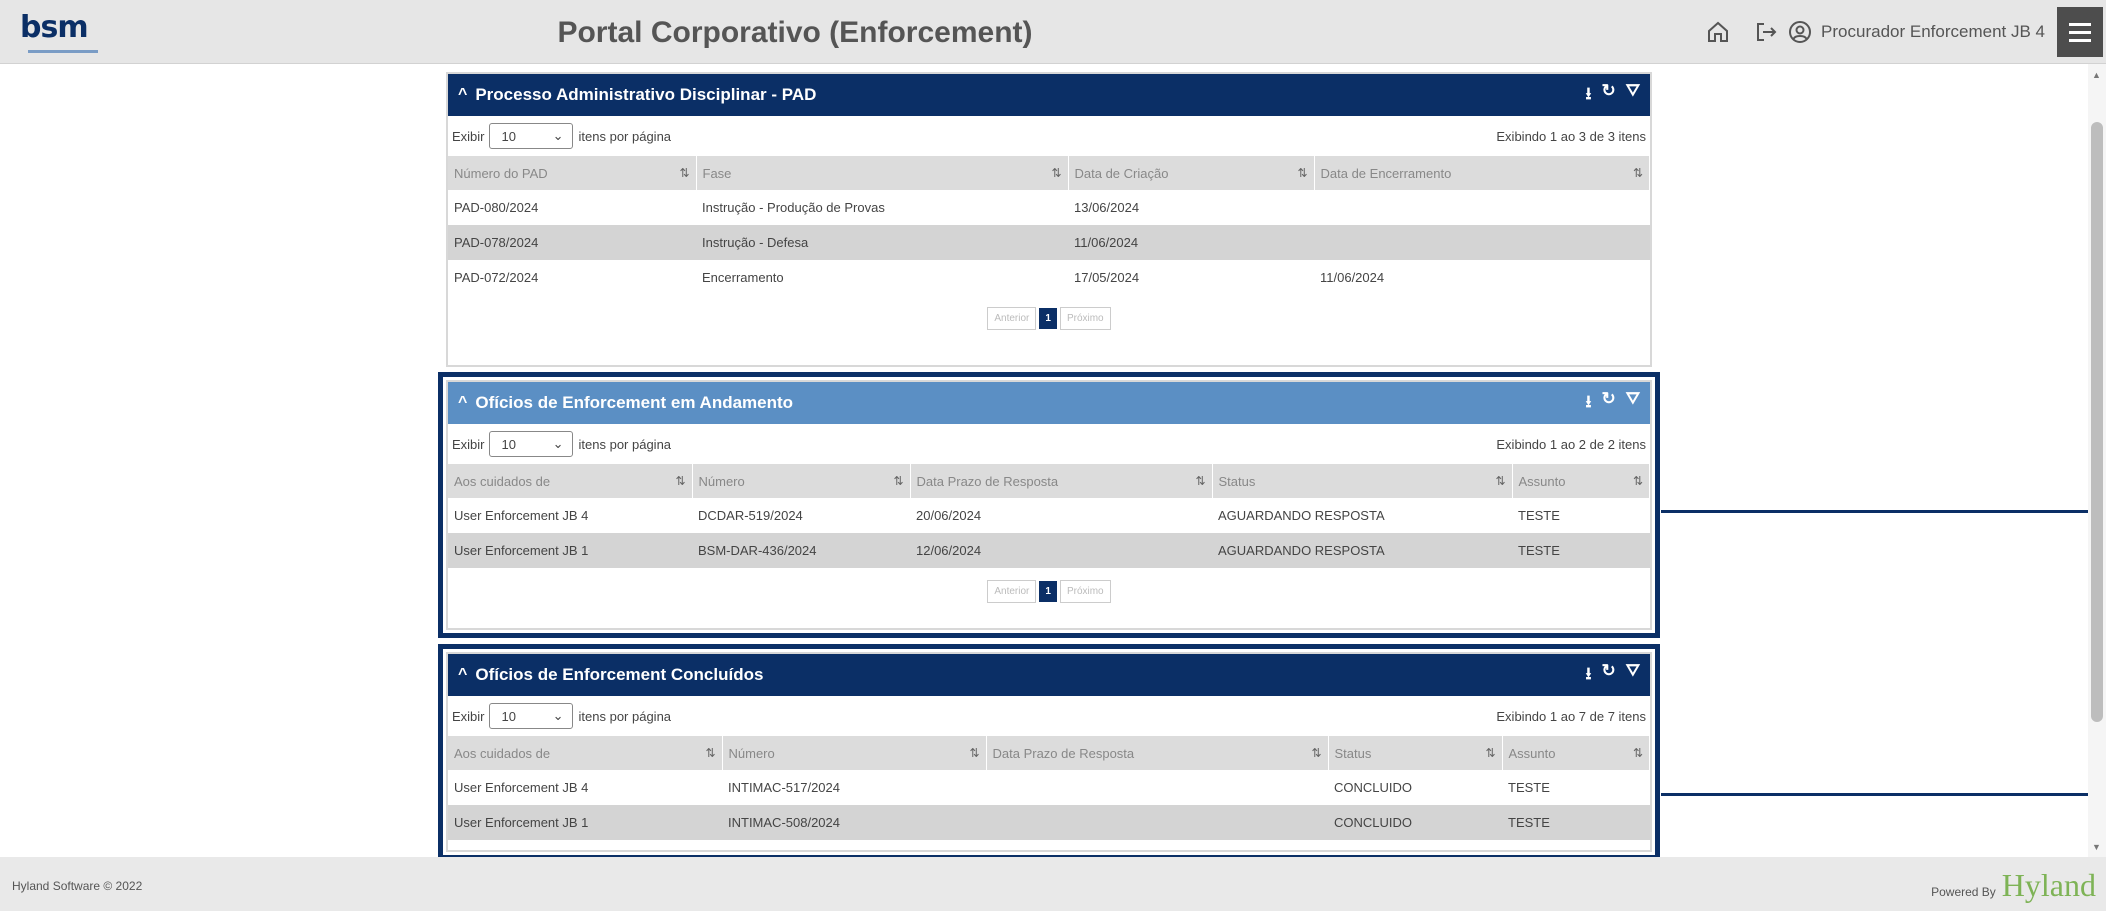 The image size is (2106, 911). Describe the element at coordinates (793, 207) in the screenshot. I see `cell-phase: Instrução - Produção de Provas` at that location.